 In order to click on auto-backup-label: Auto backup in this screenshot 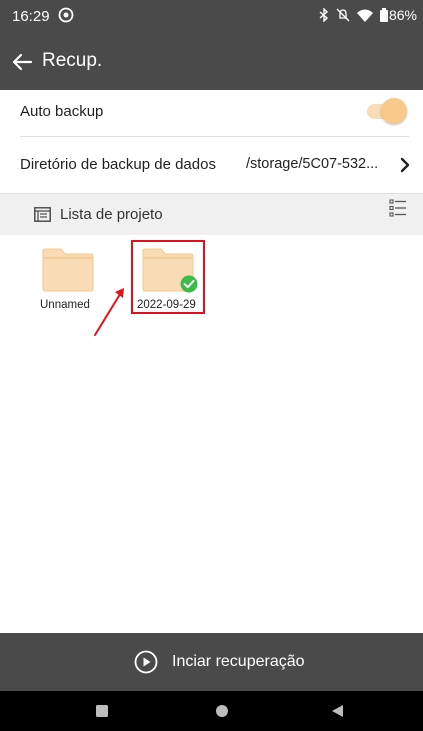, I will do `click(62, 111)`.